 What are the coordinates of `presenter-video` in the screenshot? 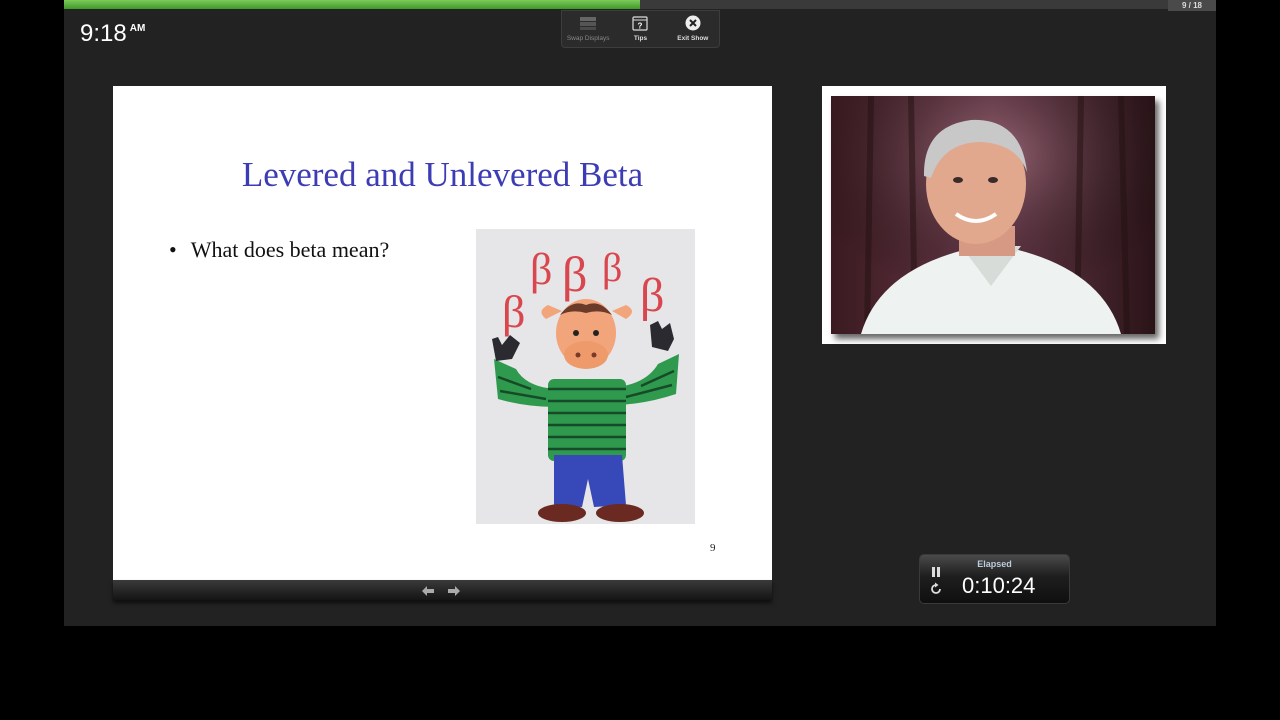 It's located at (993, 215).